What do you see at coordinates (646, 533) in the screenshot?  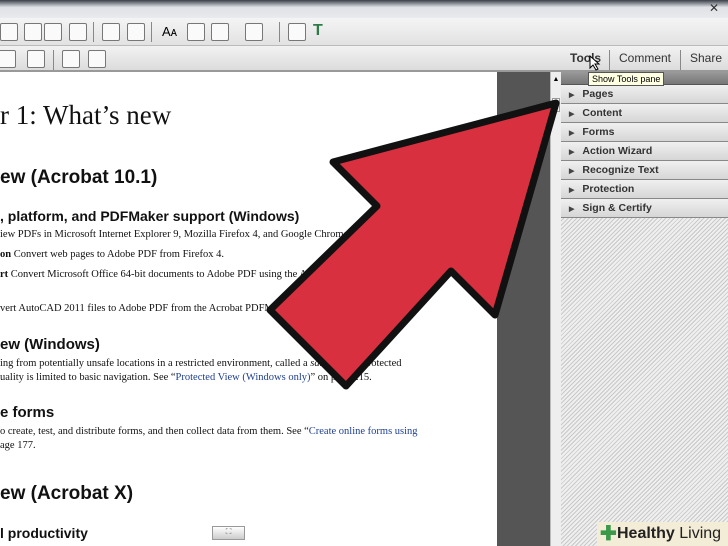 I see `logo-text: Healthy` at bounding box center [646, 533].